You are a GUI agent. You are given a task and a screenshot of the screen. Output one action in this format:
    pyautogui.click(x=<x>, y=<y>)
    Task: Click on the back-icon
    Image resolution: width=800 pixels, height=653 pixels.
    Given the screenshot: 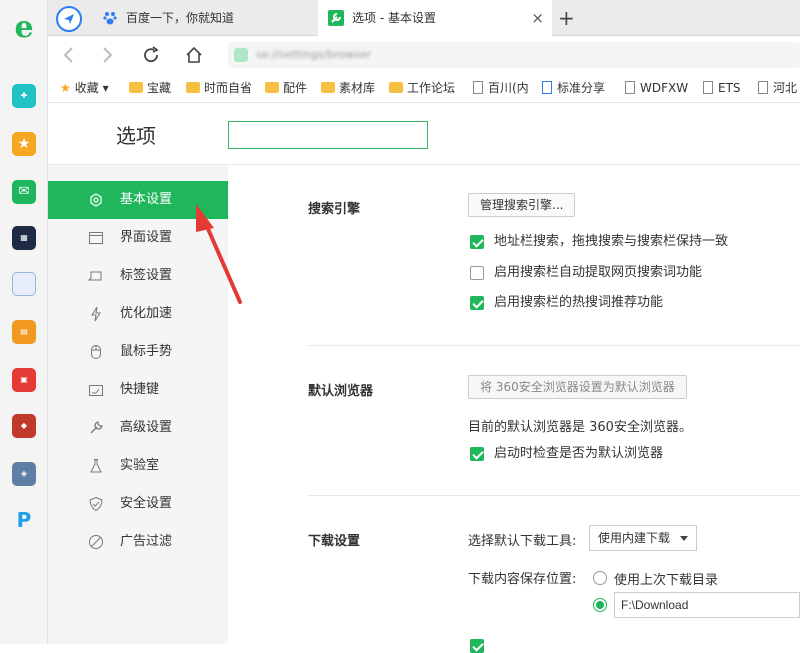 What is the action you would take?
    pyautogui.click(x=69, y=55)
    